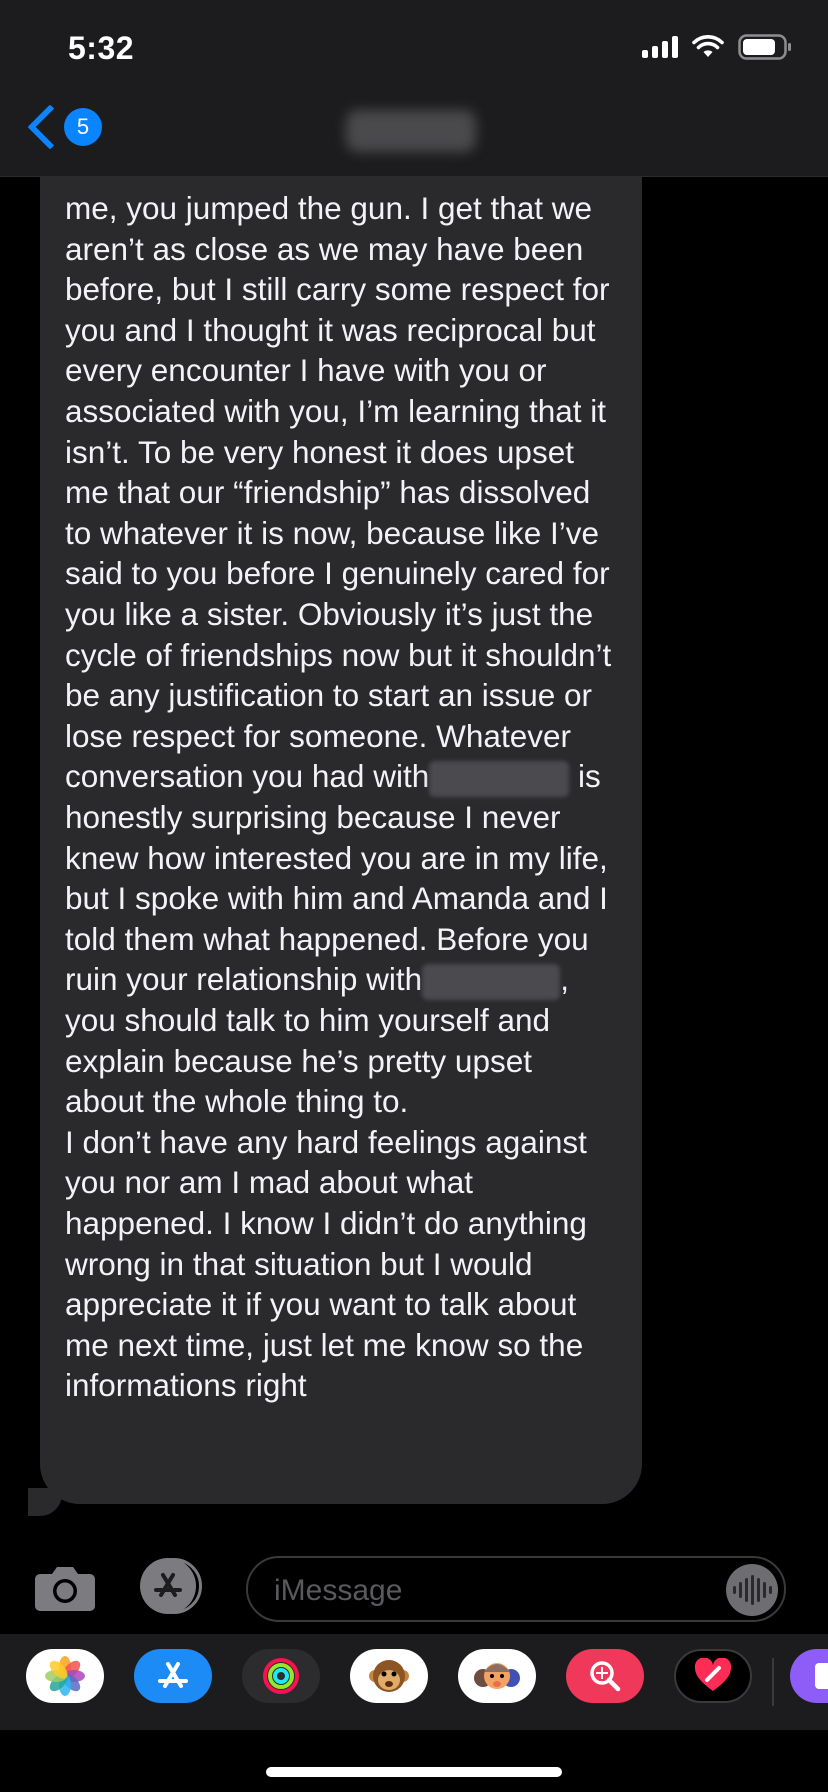 This screenshot has height=1792, width=828. Describe the element at coordinates (411, 131) in the screenshot. I see `contact-name-redacted` at that location.